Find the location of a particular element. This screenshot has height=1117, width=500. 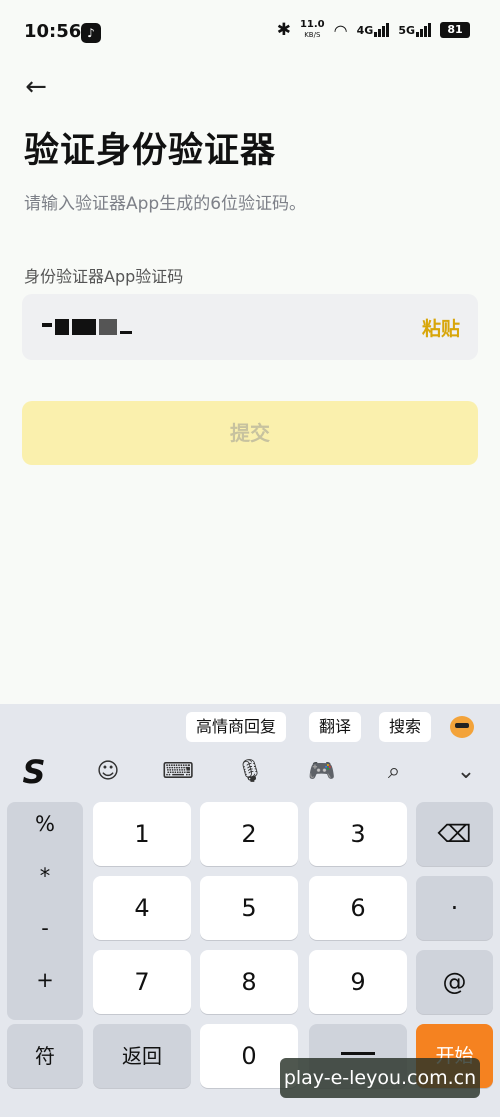

digit-key: 4 is located at coordinates (142, 908).